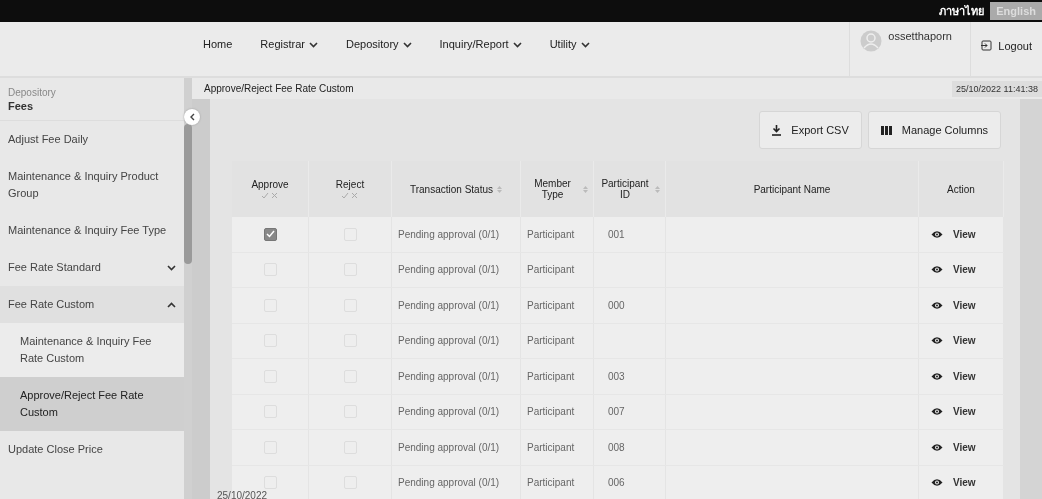 The width and height of the screenshot is (1042, 499). What do you see at coordinates (192, 117) in the screenshot?
I see `chevron-left-icon` at bounding box center [192, 117].